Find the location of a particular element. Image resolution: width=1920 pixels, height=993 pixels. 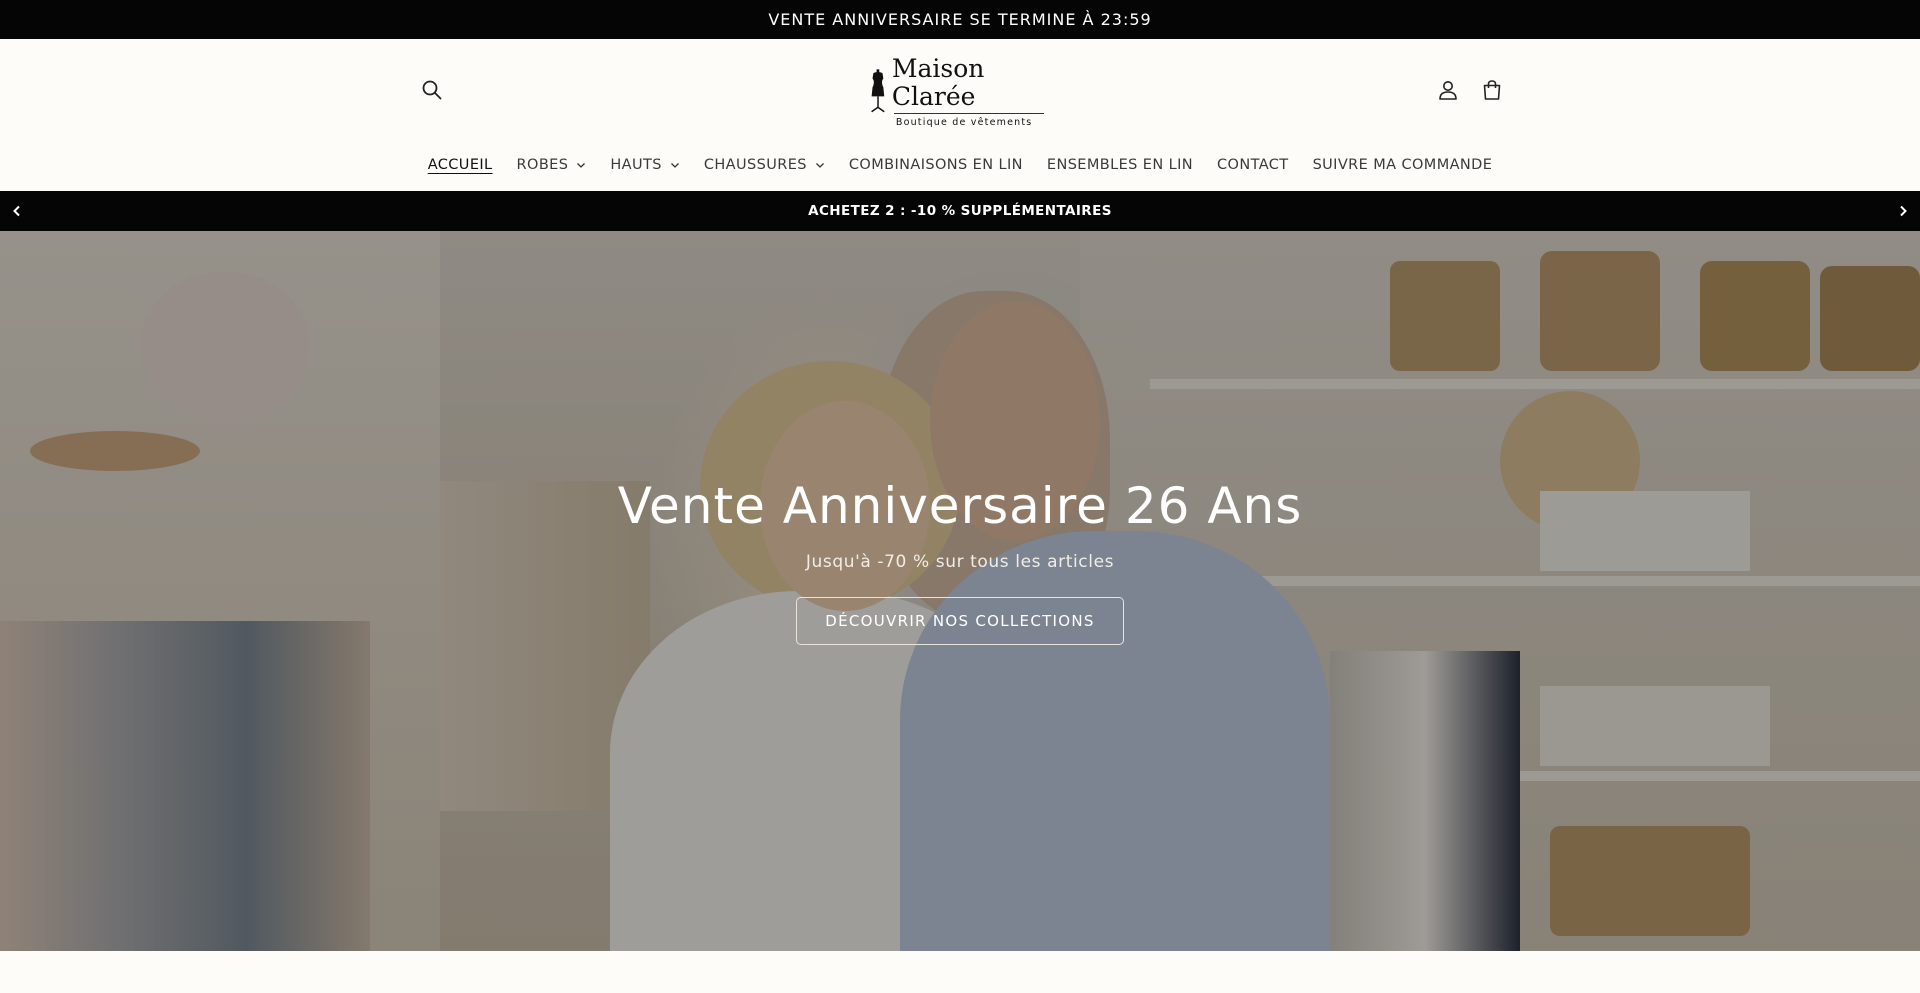

promo-prev-button is located at coordinates (17, 211).